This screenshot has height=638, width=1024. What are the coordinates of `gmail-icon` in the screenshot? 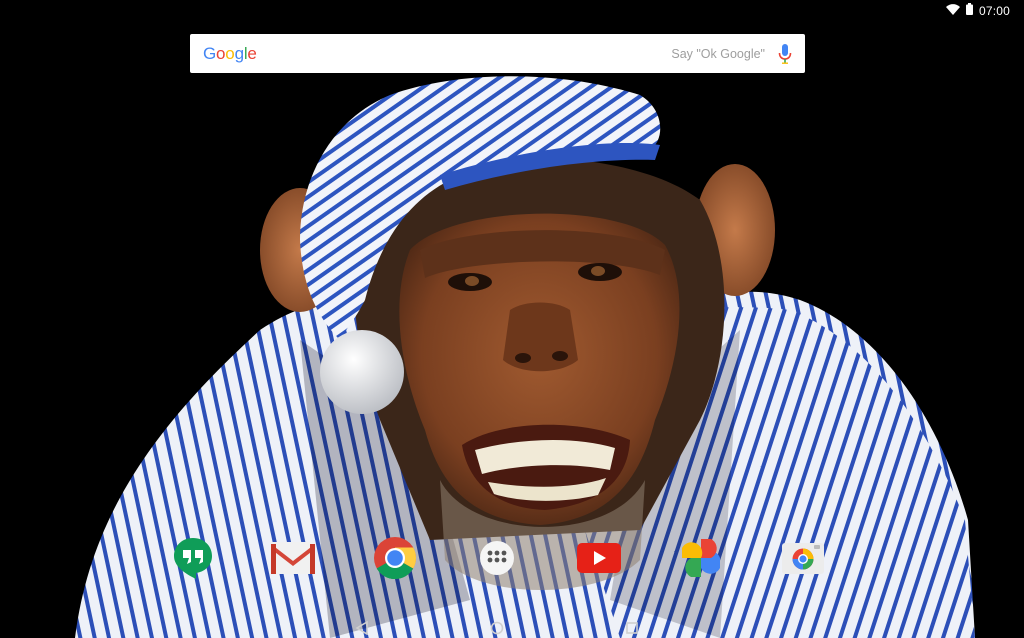 It's located at (293, 558).